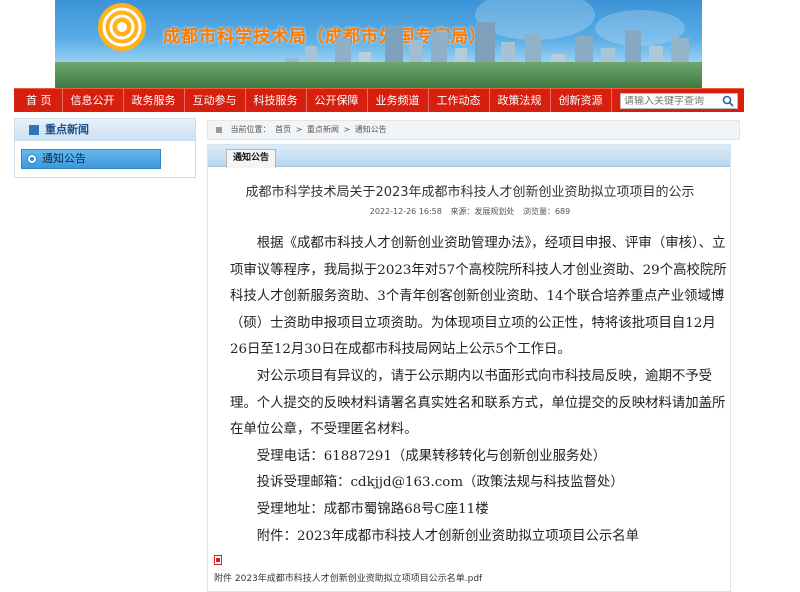 This screenshot has height=592, width=800. Describe the element at coordinates (38, 100) in the screenshot. I see `nav-item-home: 首 页` at that location.